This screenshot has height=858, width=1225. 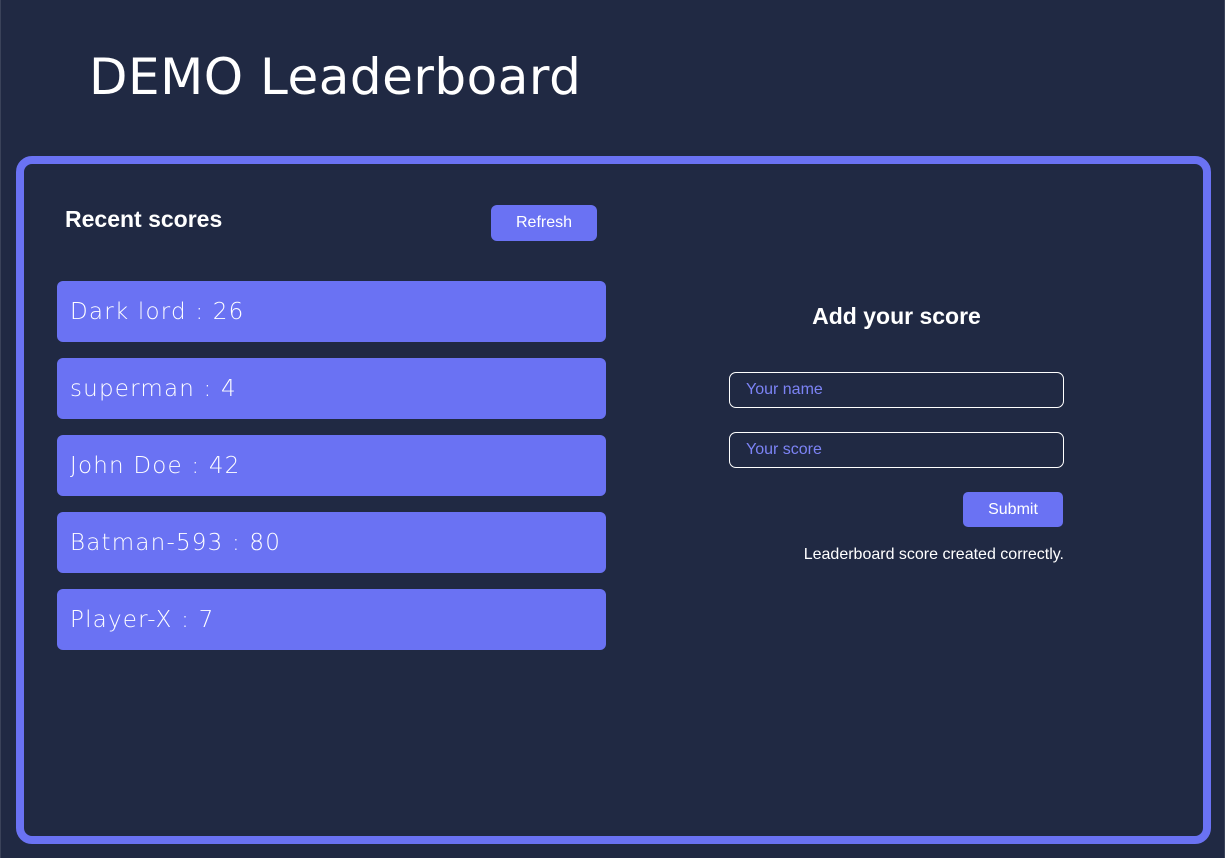 What do you see at coordinates (331, 465) in the screenshot?
I see `score-item: John Doe : 42` at bounding box center [331, 465].